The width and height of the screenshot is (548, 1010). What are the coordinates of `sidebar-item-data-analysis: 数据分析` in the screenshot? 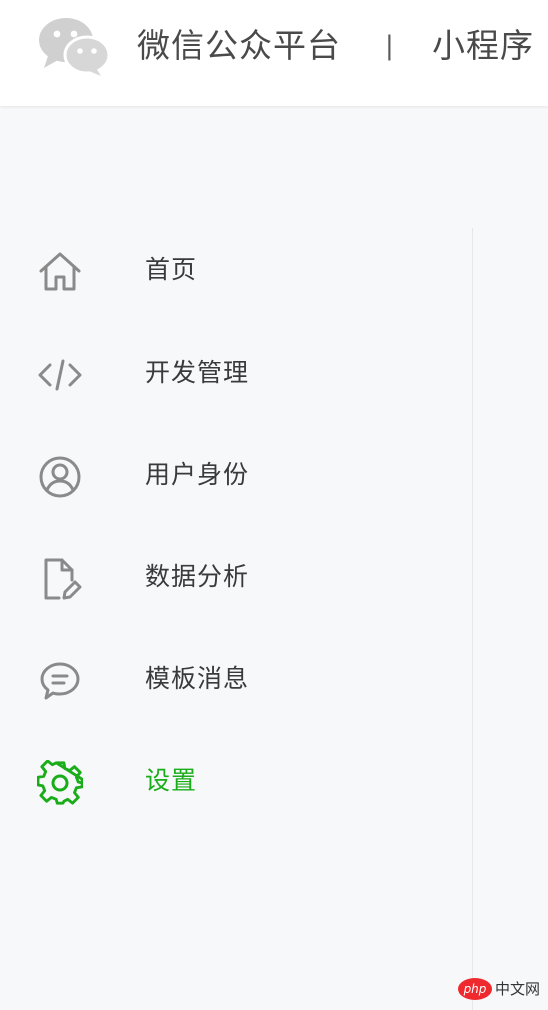 It's located at (236, 577).